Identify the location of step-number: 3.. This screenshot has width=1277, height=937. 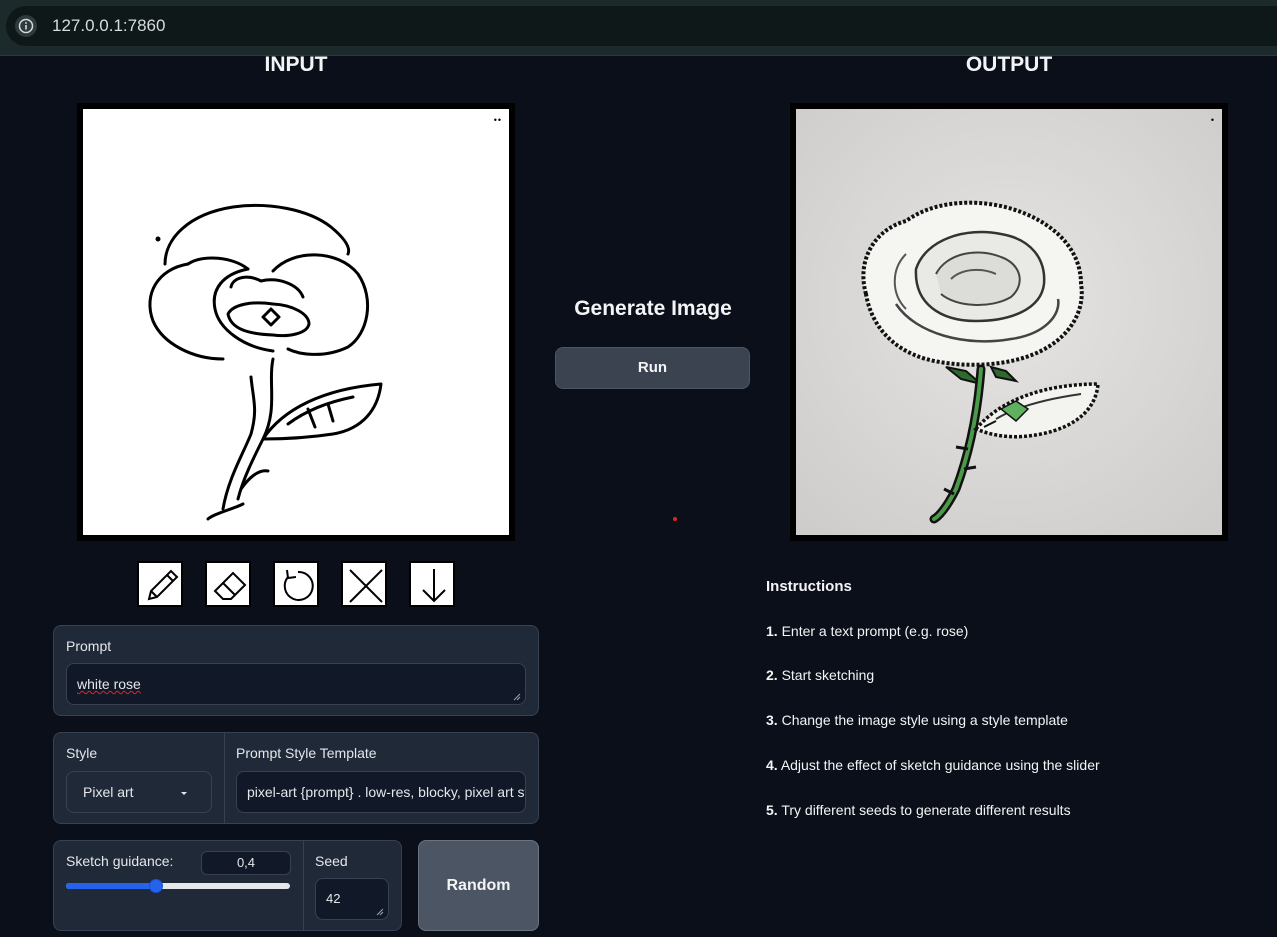
(772, 720).